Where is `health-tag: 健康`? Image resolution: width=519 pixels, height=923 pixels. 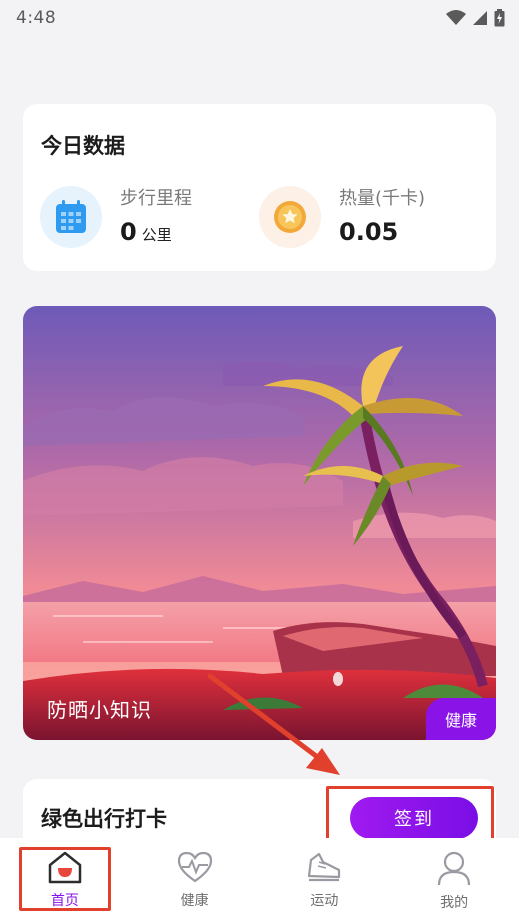 health-tag: 健康 is located at coordinates (461, 719).